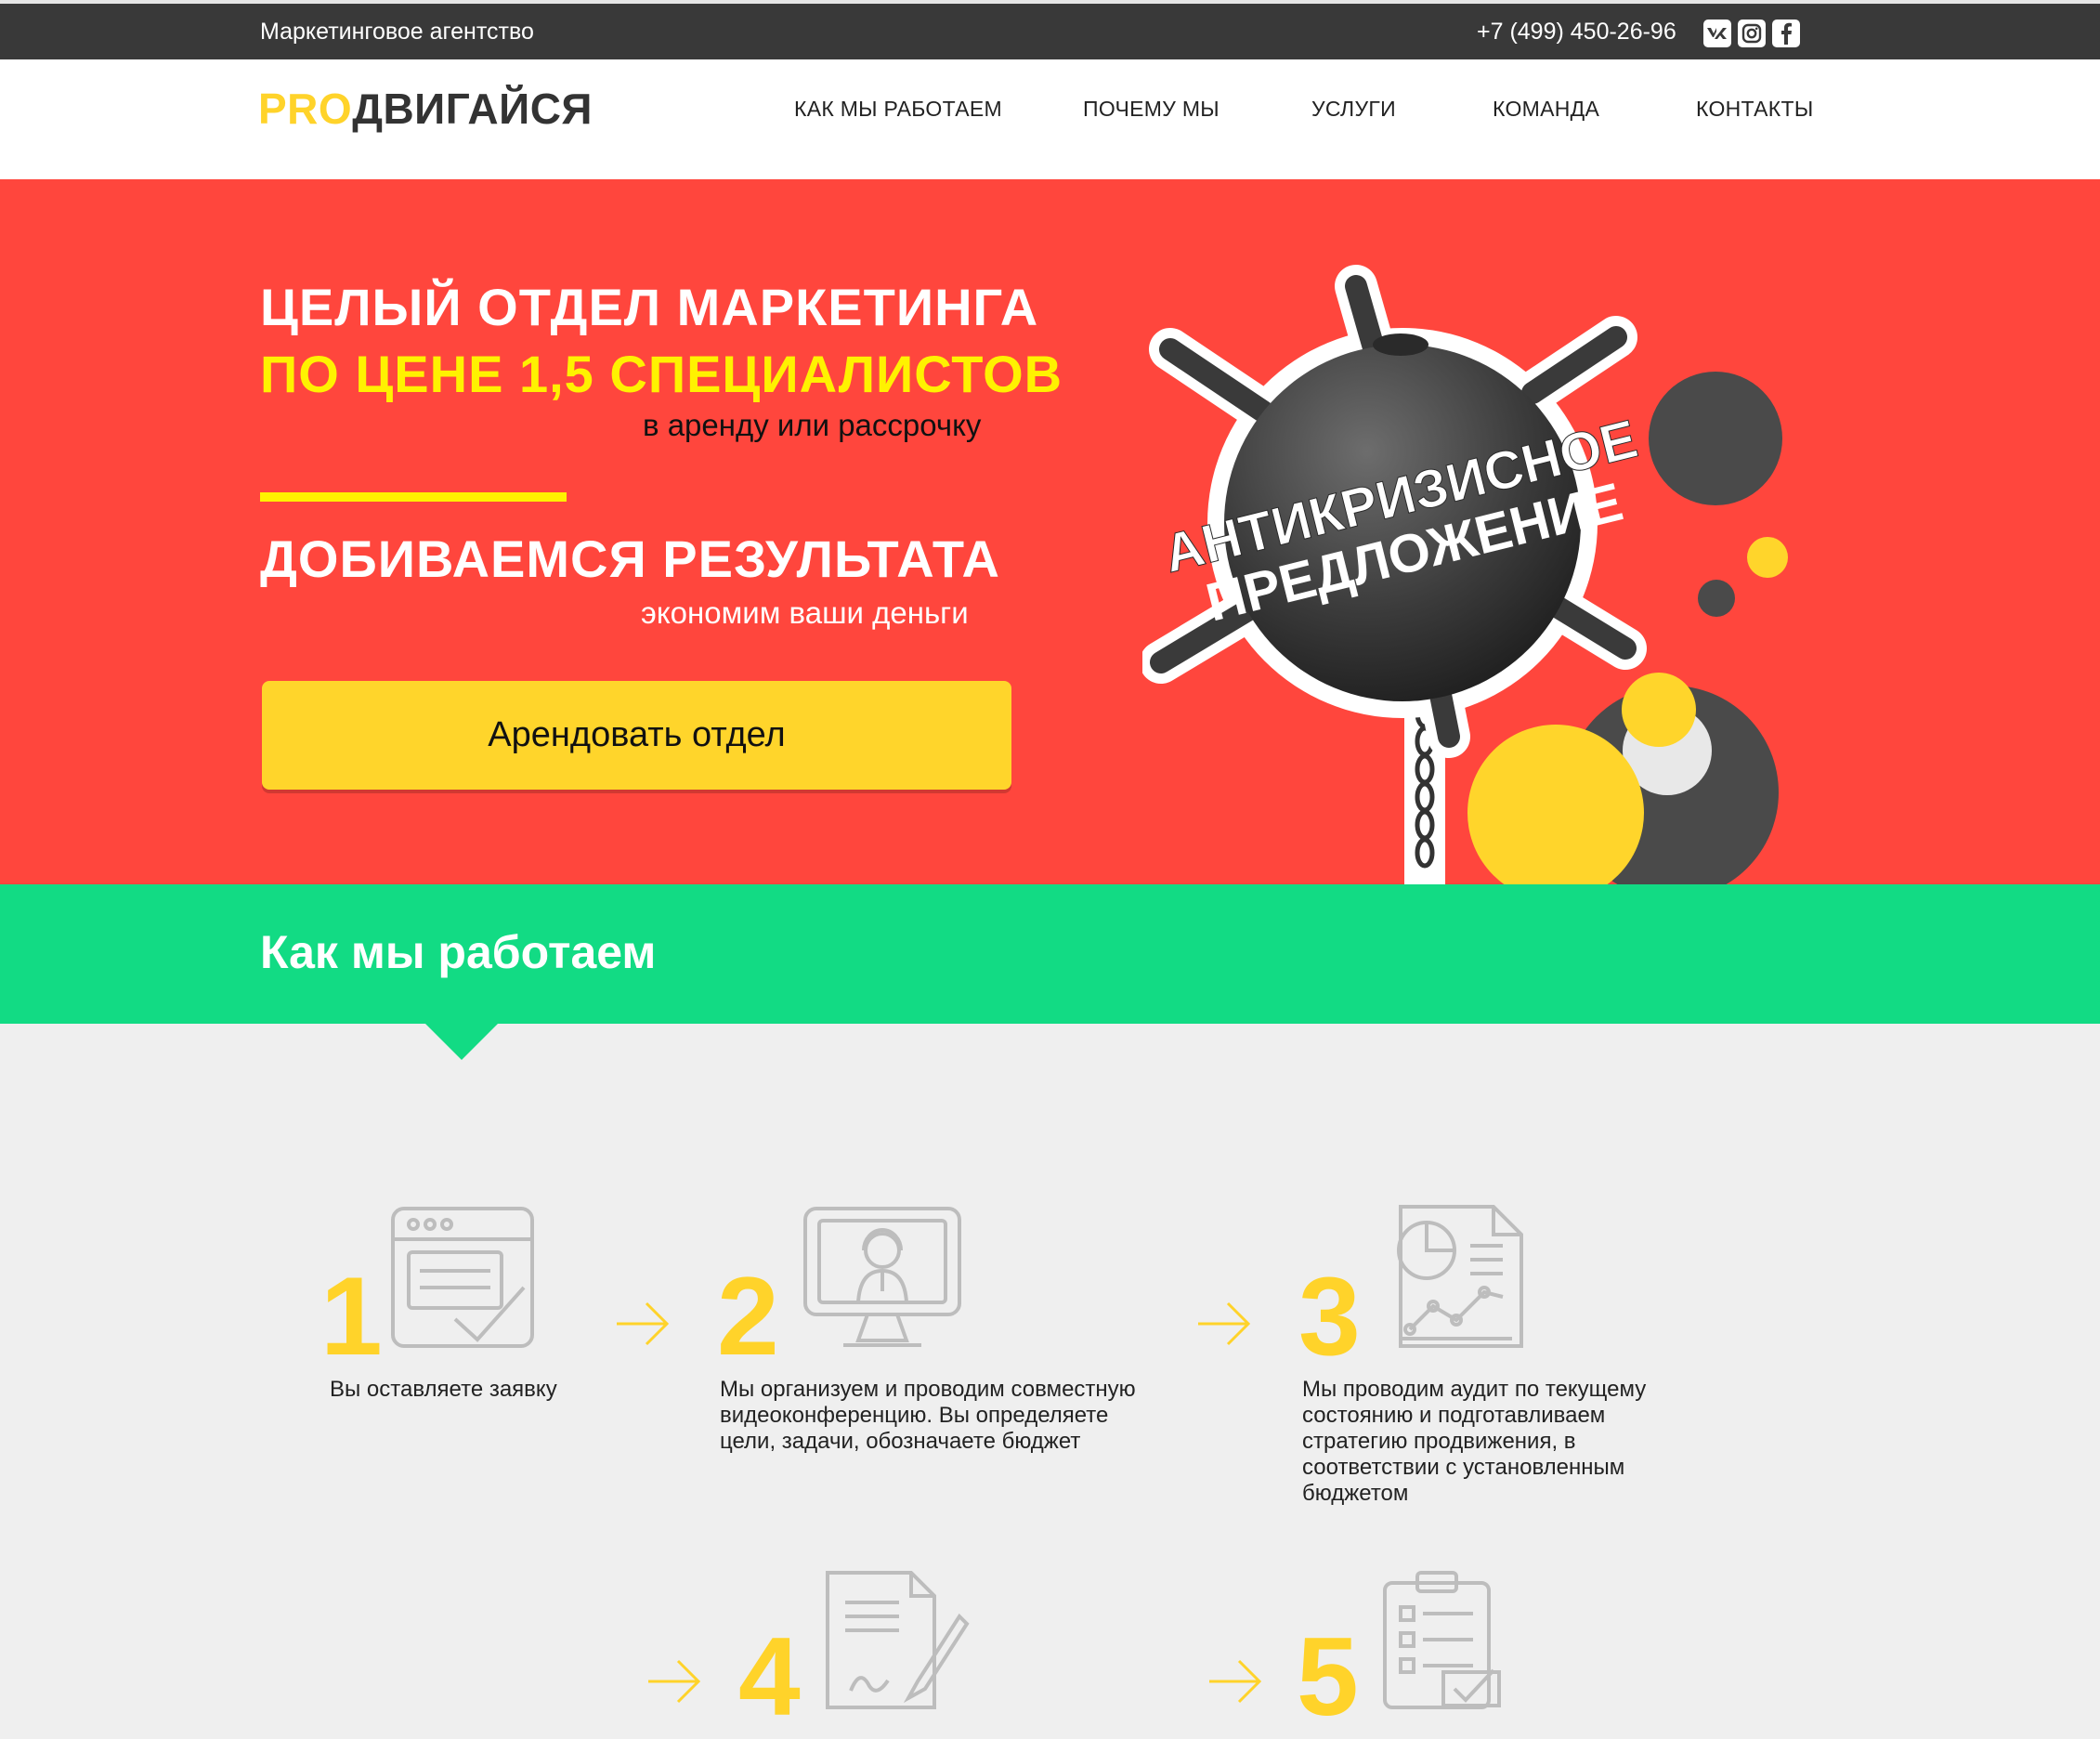  What do you see at coordinates (748, 1317) in the screenshot?
I see `step-number: 2` at bounding box center [748, 1317].